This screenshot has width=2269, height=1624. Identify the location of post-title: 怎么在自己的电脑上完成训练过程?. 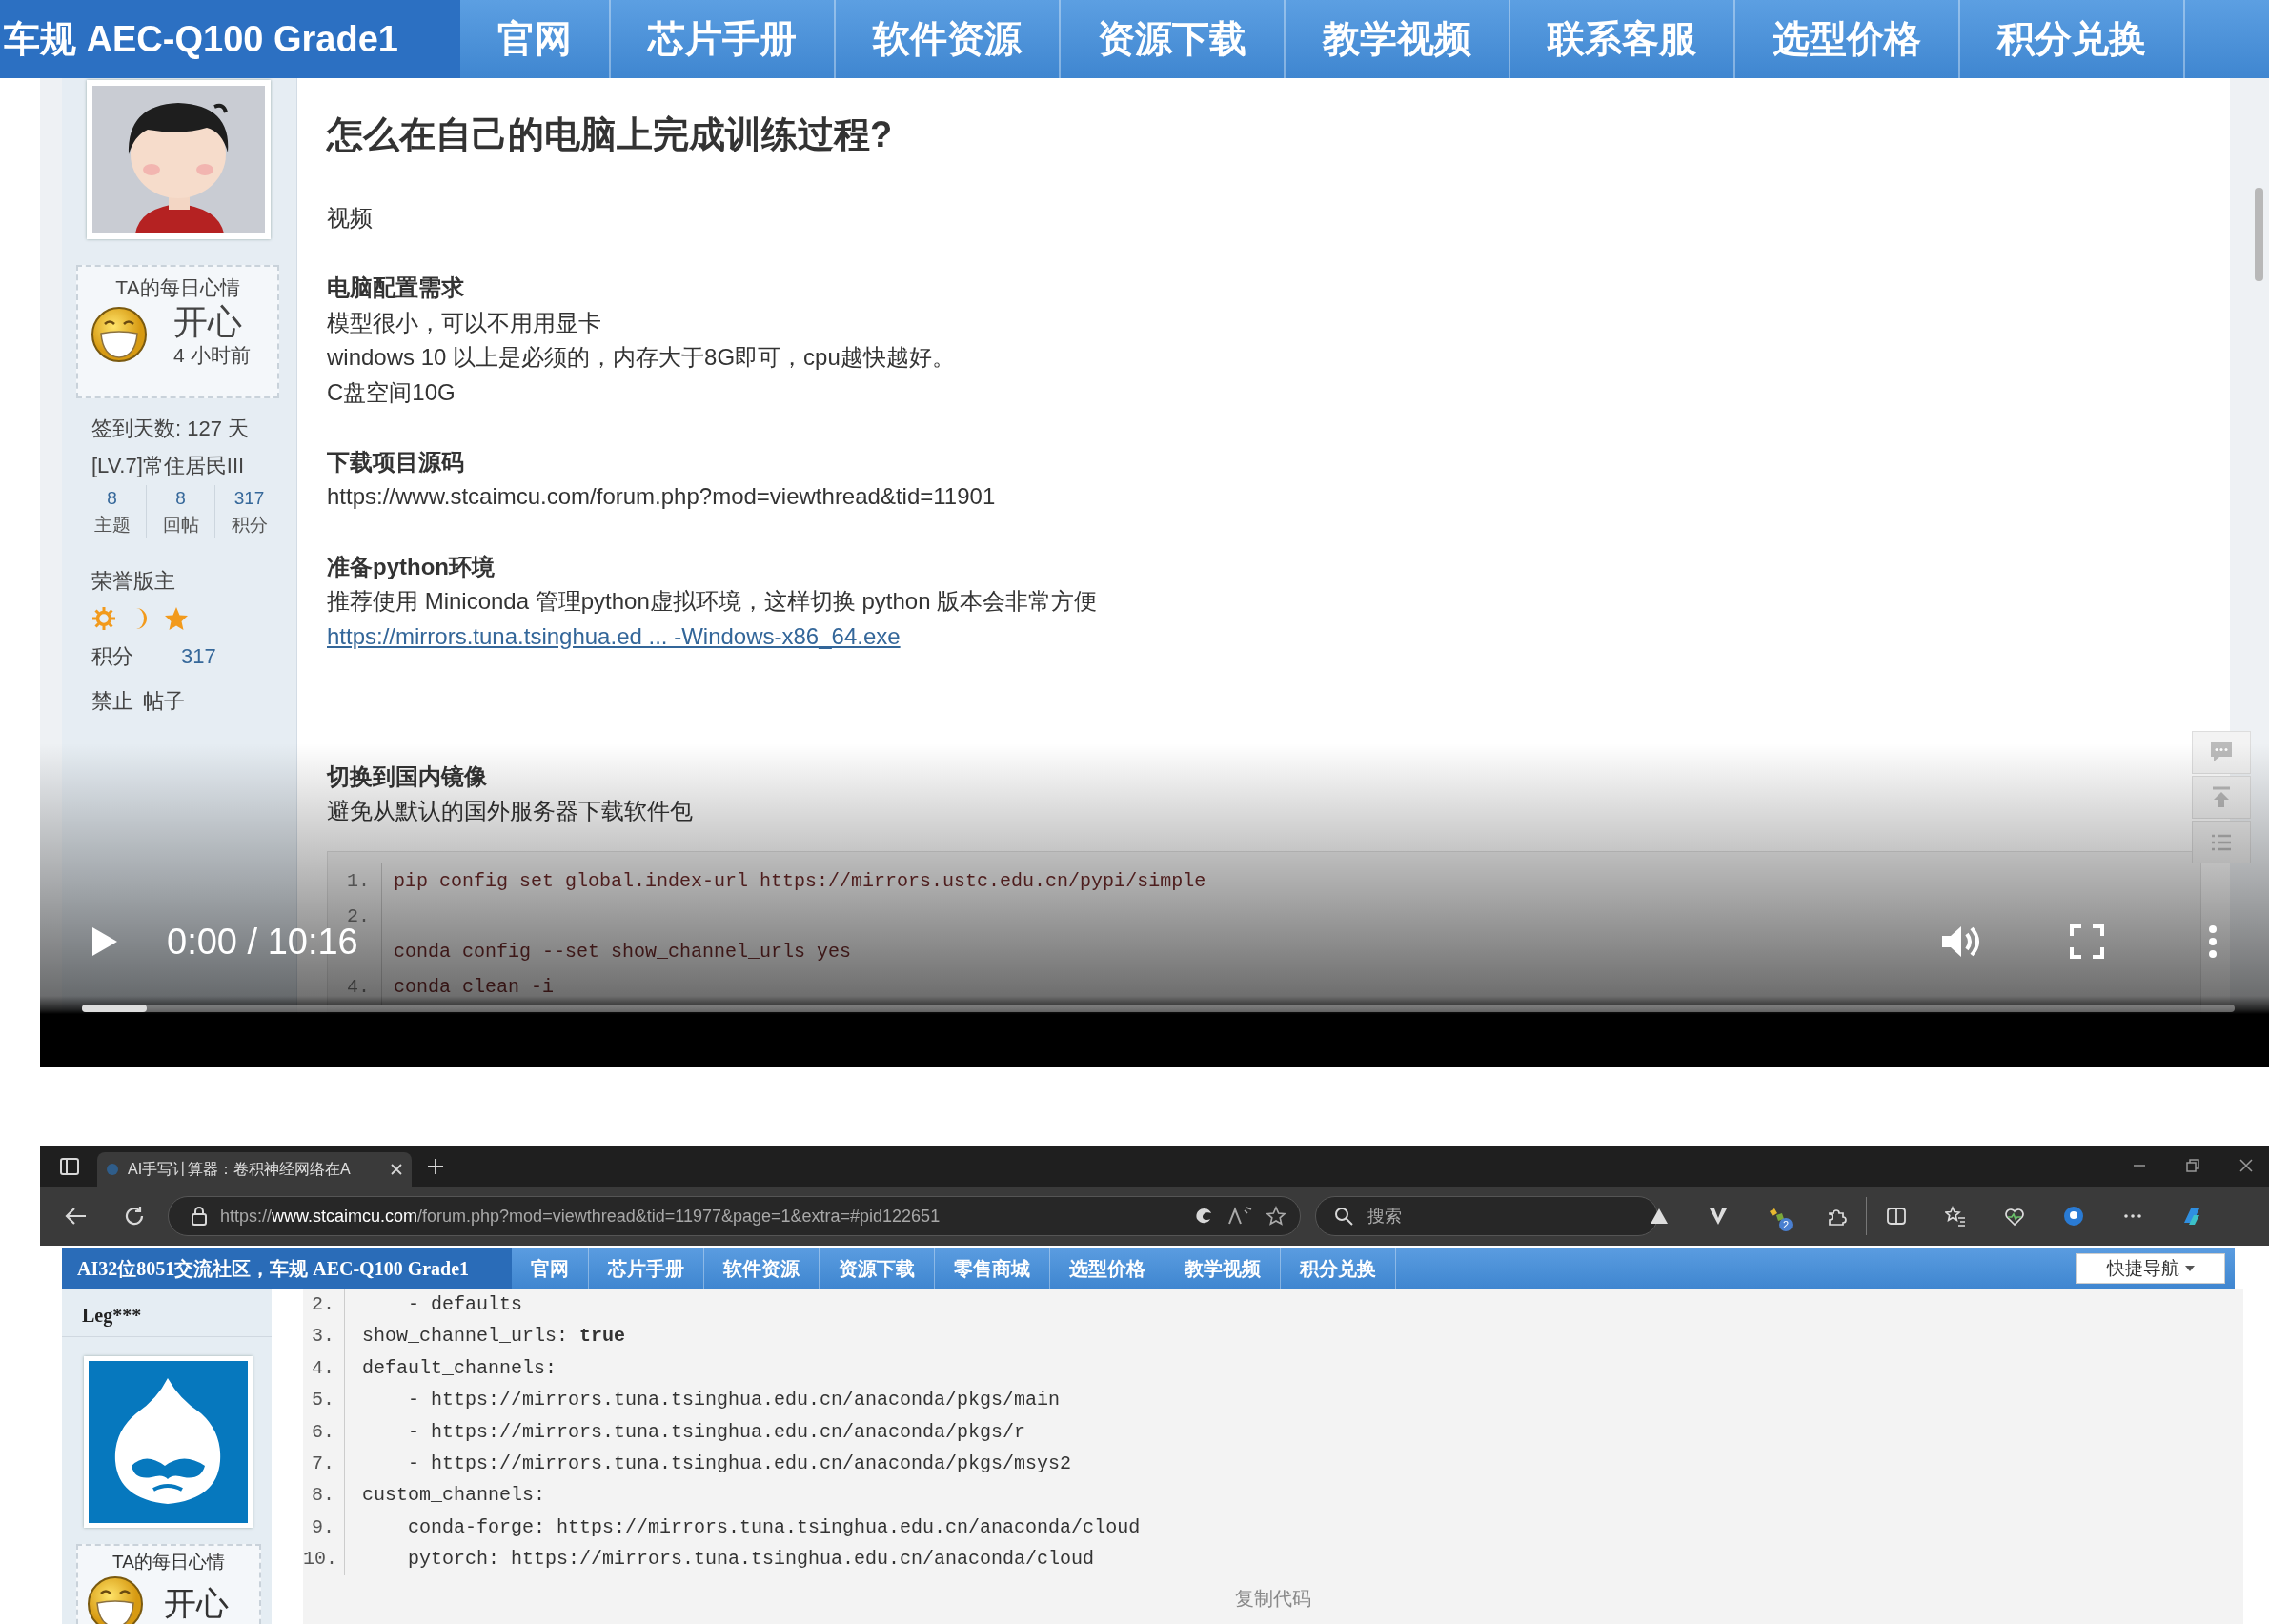
(611, 134).